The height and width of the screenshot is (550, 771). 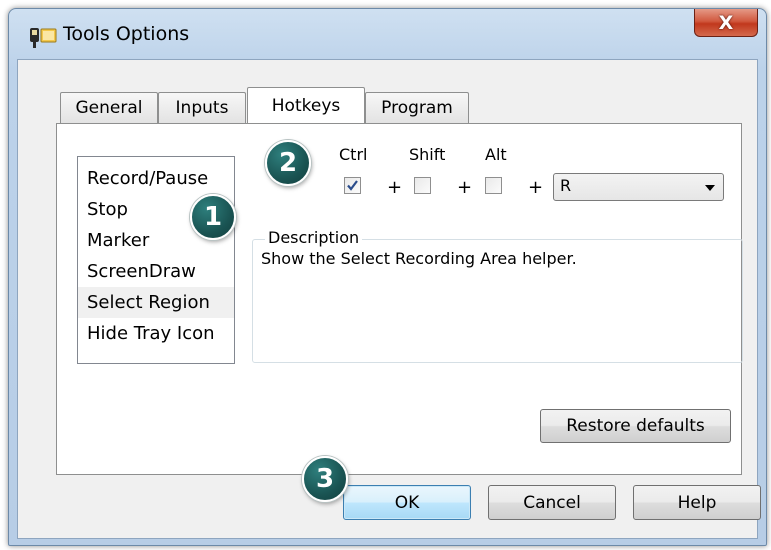 I want to click on ok-label: OK, so click(x=407, y=502).